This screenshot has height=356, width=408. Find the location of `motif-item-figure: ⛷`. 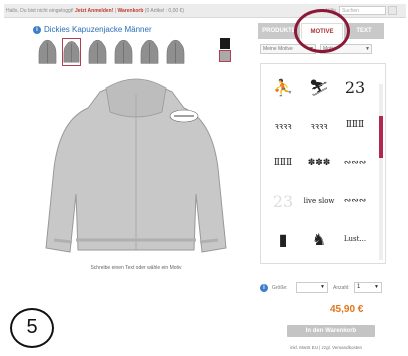

motif-item-figure: ⛷ is located at coordinates (319, 87).